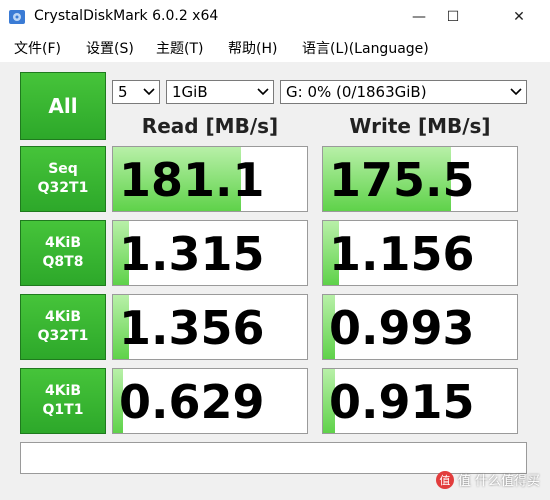 This screenshot has width=550, height=500. What do you see at coordinates (192, 254) in the screenshot?
I see `read-value: 1.315` at bounding box center [192, 254].